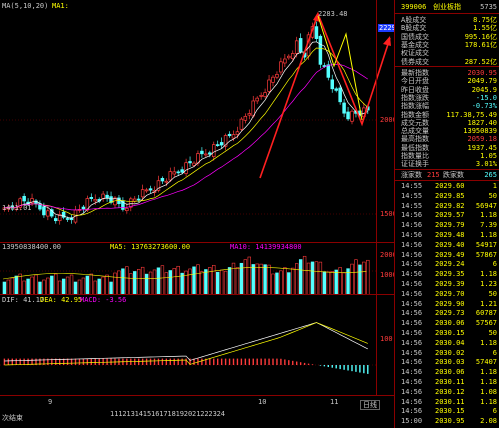  I want to click on tick-row: 14:56 2030.02 6, so click(447, 353).